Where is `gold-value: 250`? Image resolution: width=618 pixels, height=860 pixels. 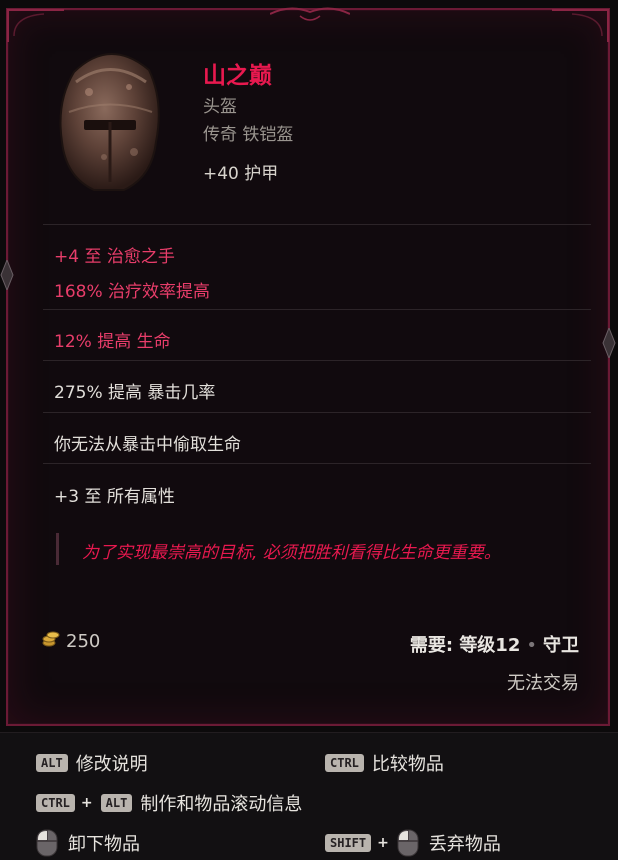
gold-value: 250 is located at coordinates (83, 641).